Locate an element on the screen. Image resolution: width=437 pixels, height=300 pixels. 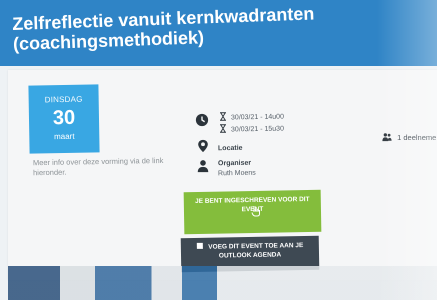
event-end-time: 30/03/21 - 15u30 is located at coordinates (257, 129).